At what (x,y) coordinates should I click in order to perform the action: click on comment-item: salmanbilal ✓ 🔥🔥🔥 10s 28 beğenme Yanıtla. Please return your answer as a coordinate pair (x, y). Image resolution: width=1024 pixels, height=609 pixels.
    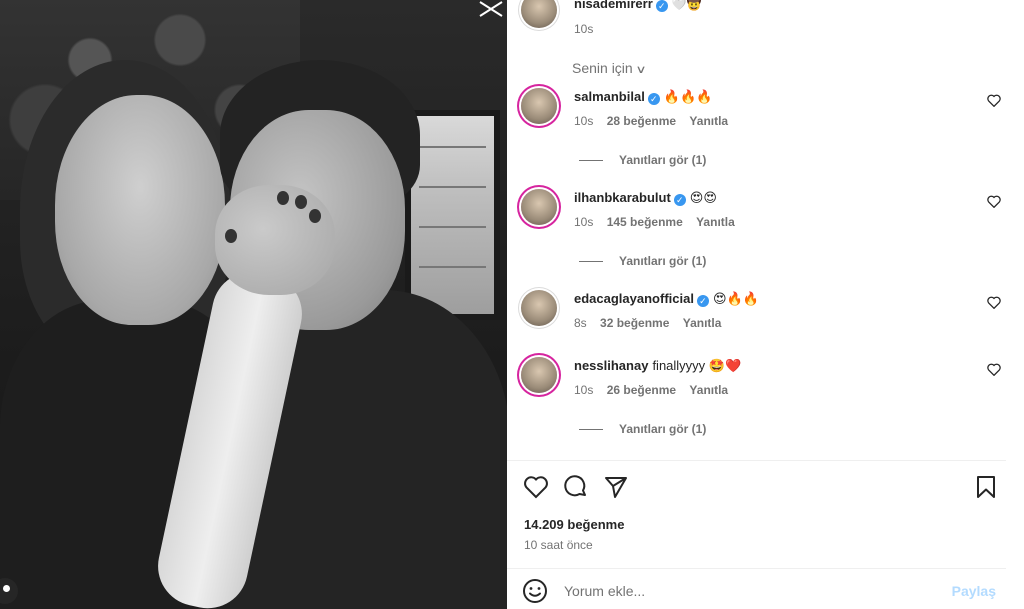
    Looking at the image, I should click on (761, 123).